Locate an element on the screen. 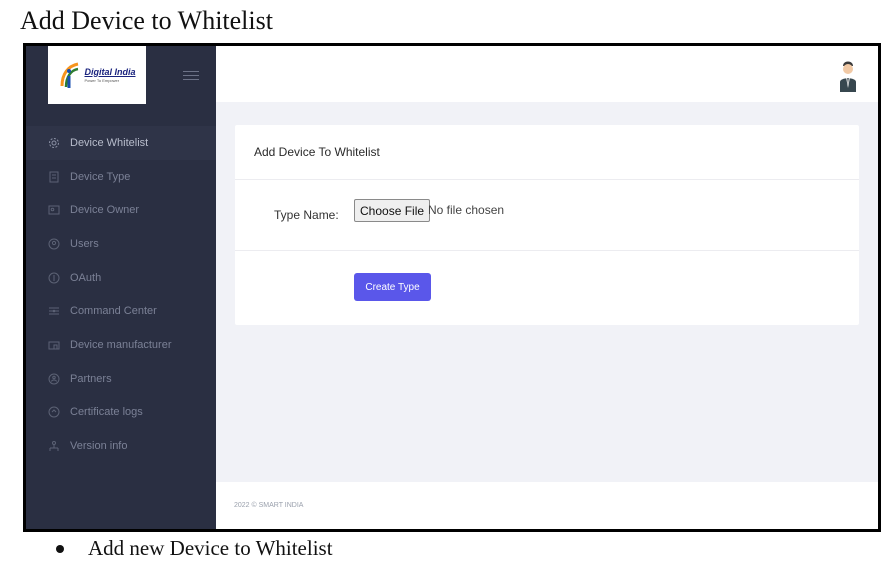 This screenshot has height=580, width=890. sidebar-item-device-whitelist: Device Whitelist is located at coordinates (121, 143).